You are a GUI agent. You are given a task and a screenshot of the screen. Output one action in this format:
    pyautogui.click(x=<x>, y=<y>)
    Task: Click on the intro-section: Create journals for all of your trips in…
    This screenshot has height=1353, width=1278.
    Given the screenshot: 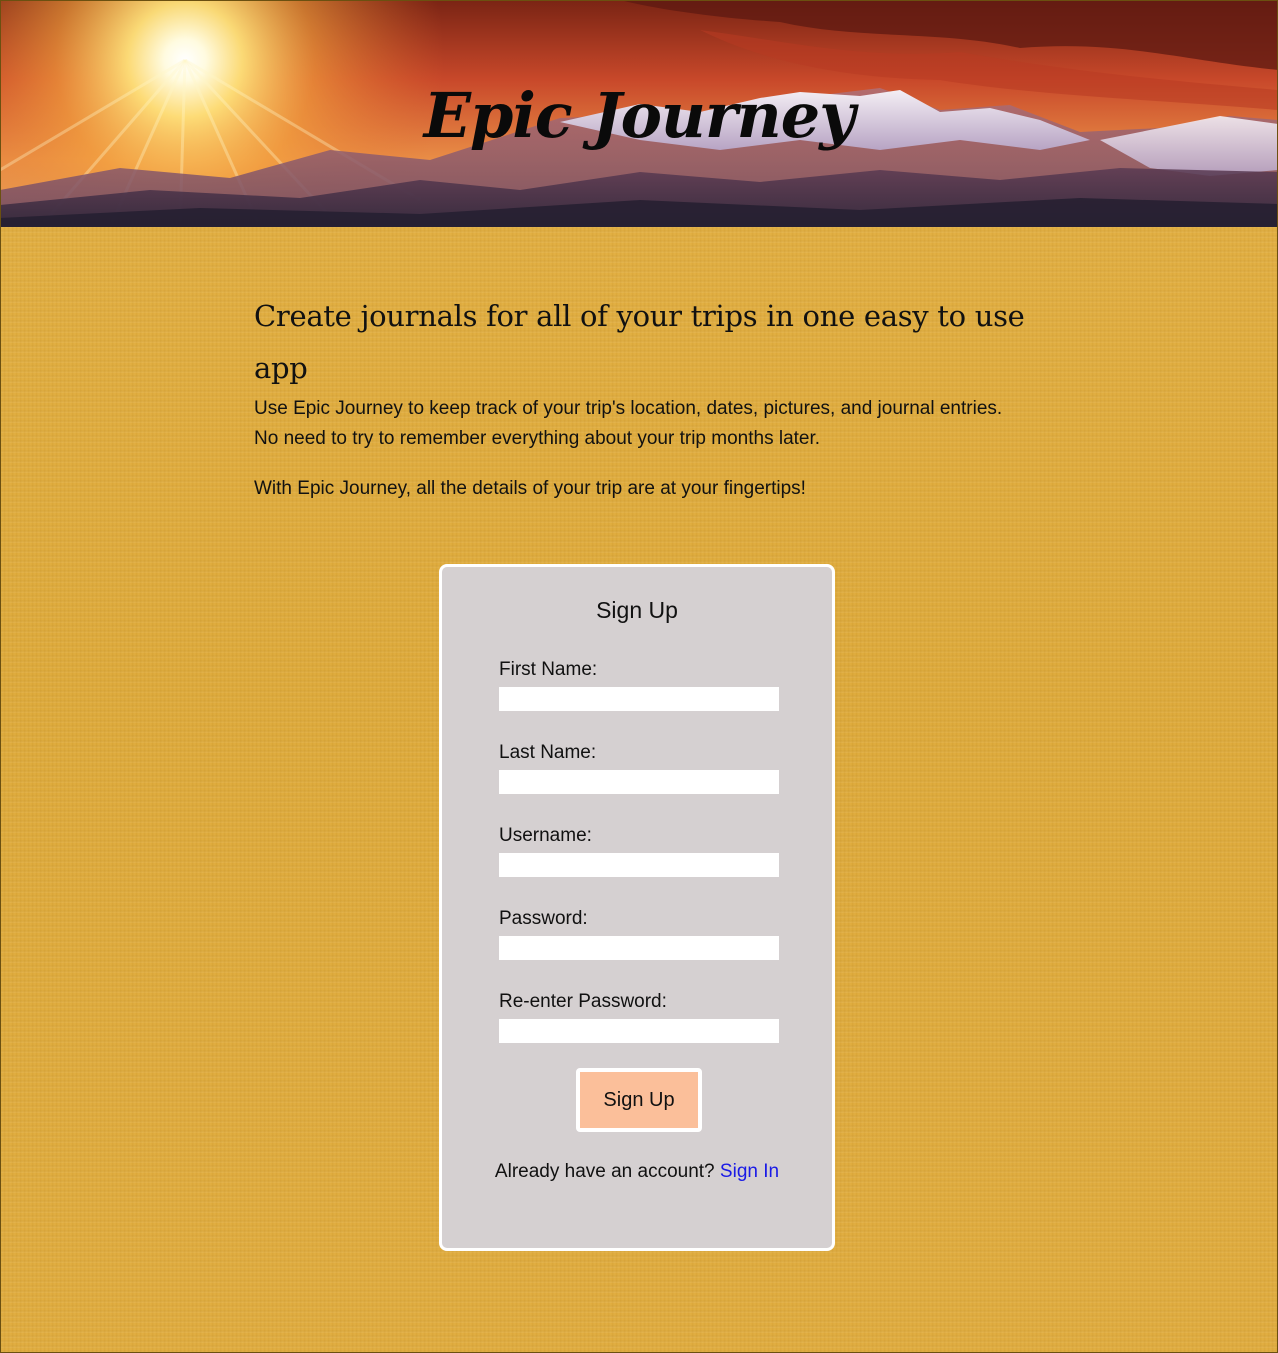 What is the action you would take?
    pyautogui.click(x=654, y=394)
    